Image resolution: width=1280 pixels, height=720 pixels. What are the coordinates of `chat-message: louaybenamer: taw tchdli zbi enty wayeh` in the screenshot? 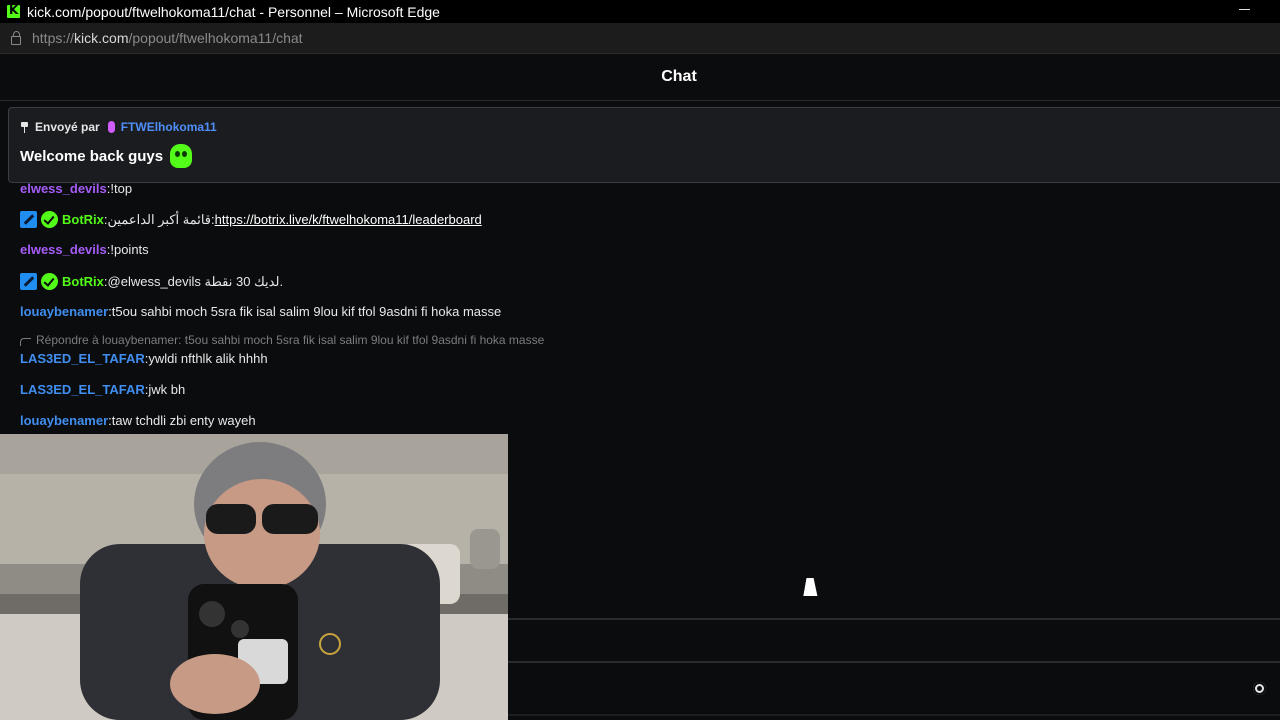 It's located at (138, 420).